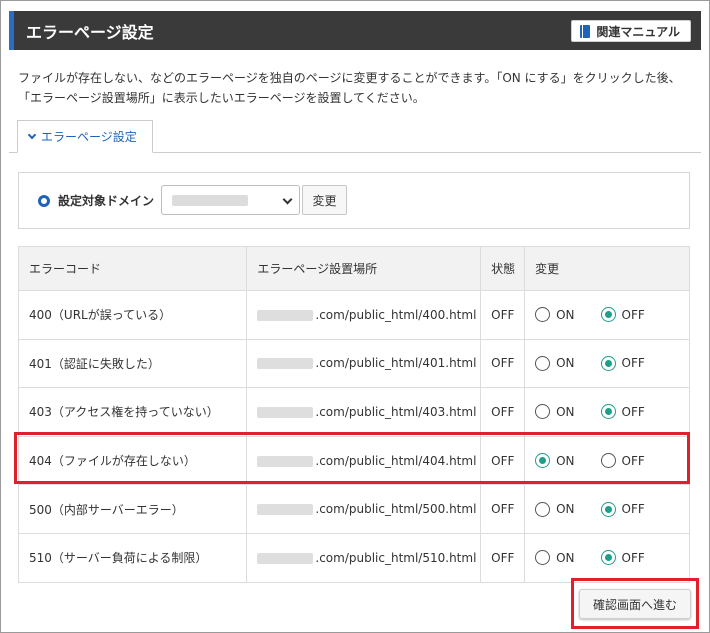 Image resolution: width=710 pixels, height=633 pixels. I want to click on related-manual-label: 関連マニュアル, so click(638, 31).